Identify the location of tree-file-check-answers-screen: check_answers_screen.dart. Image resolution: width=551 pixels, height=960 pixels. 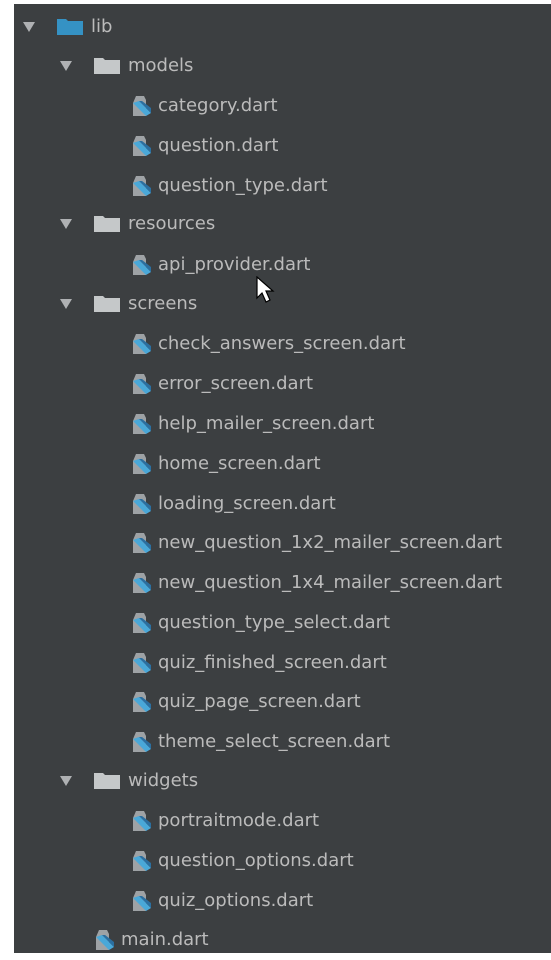
(268, 344).